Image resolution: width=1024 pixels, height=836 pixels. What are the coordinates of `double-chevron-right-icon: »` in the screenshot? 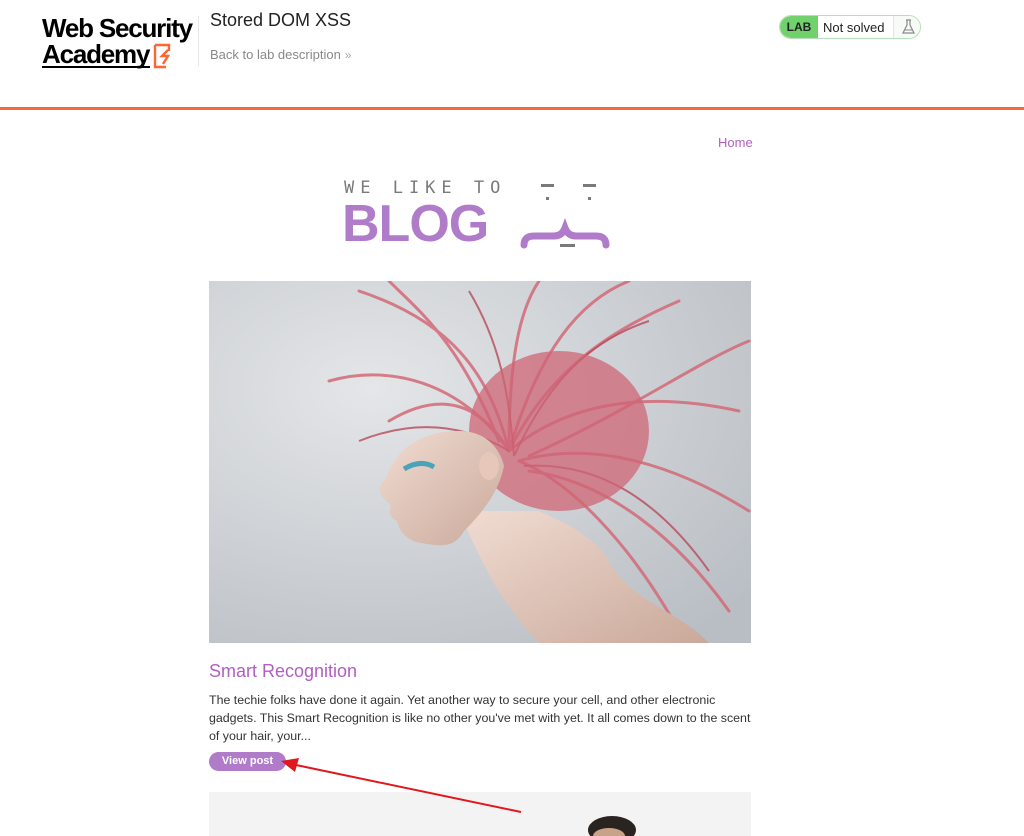 It's located at (348, 55).